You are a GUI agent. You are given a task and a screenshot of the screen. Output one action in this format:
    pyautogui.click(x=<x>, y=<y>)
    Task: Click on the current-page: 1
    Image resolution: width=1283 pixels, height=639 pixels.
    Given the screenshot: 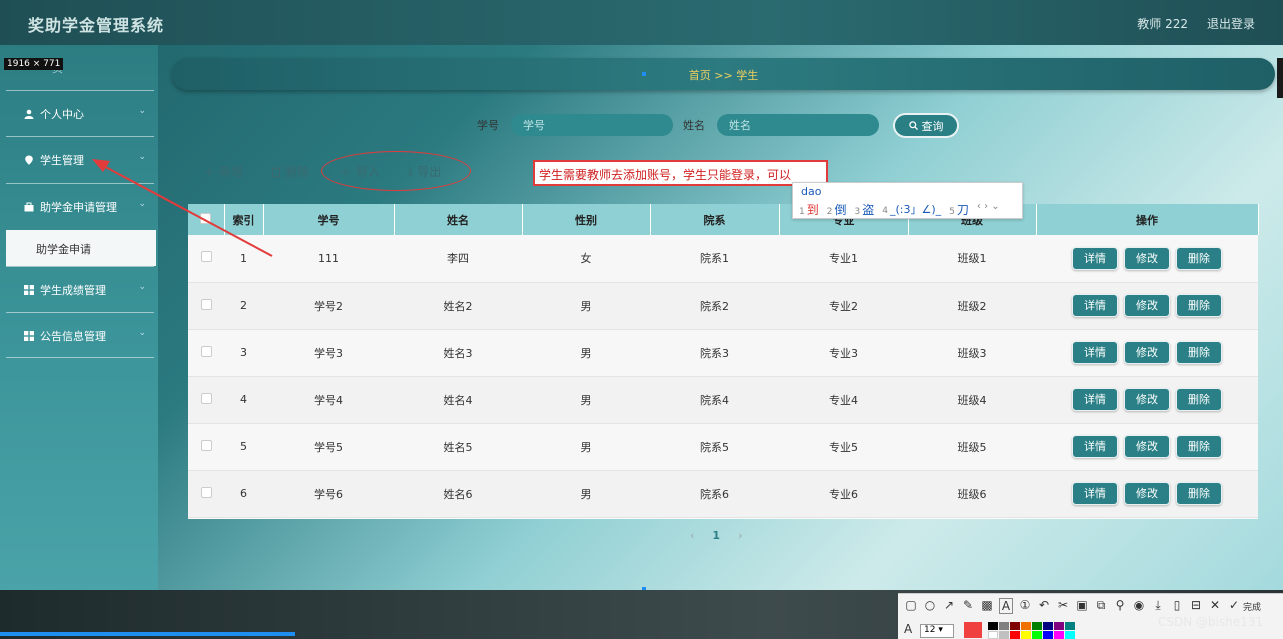 What is the action you would take?
    pyautogui.click(x=716, y=535)
    